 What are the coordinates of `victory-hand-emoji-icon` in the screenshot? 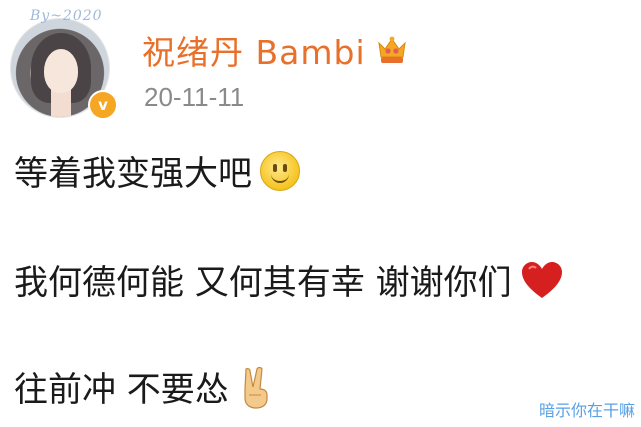 It's located at (256, 387).